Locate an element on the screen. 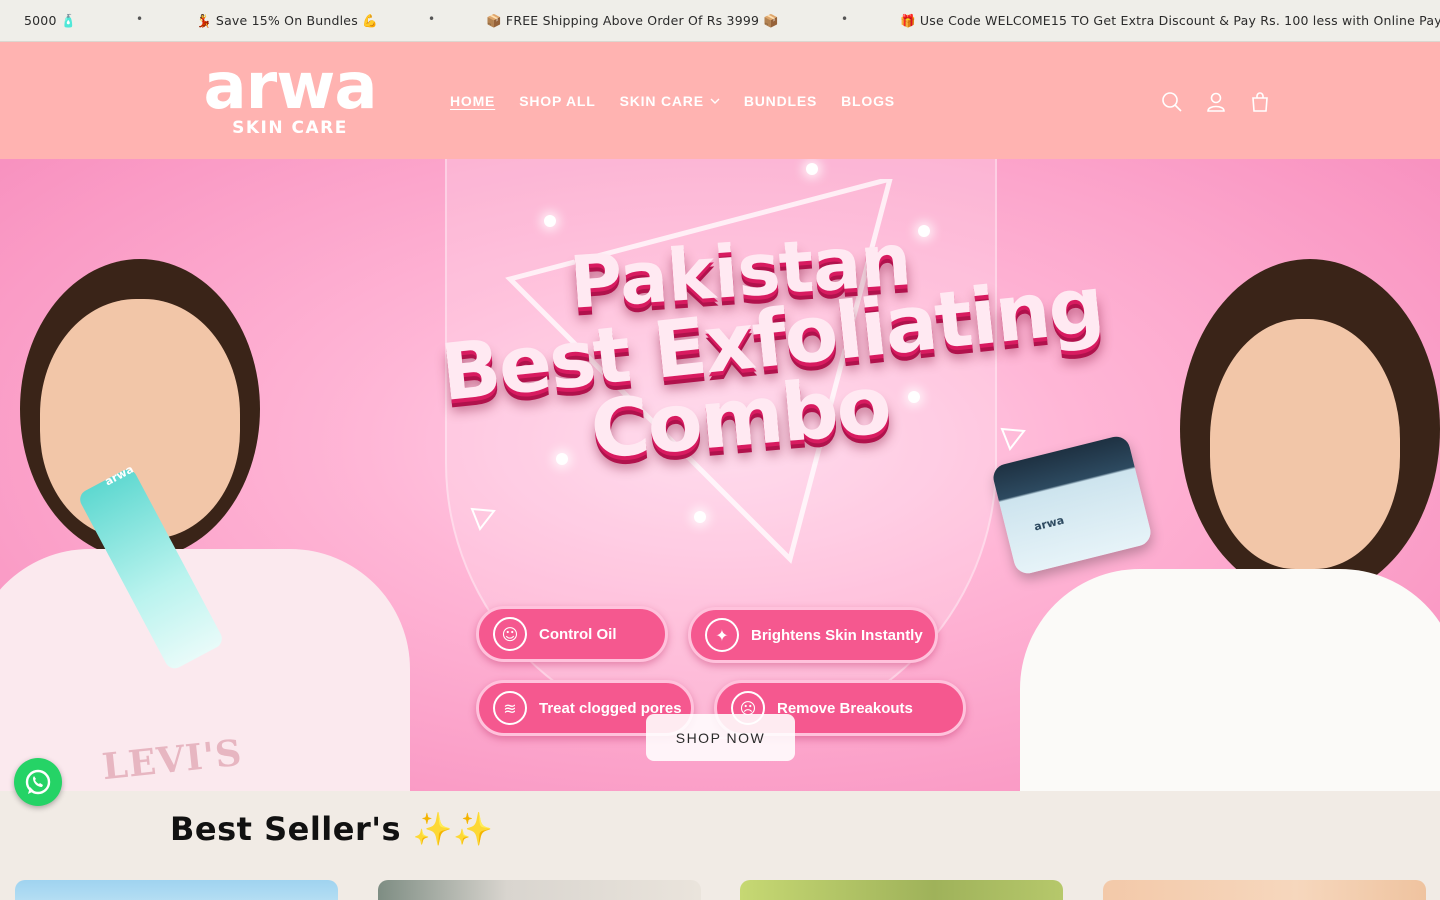 This screenshot has height=900, width=1440. nav-shop-all-label: SHOP ALL is located at coordinates (557, 101).